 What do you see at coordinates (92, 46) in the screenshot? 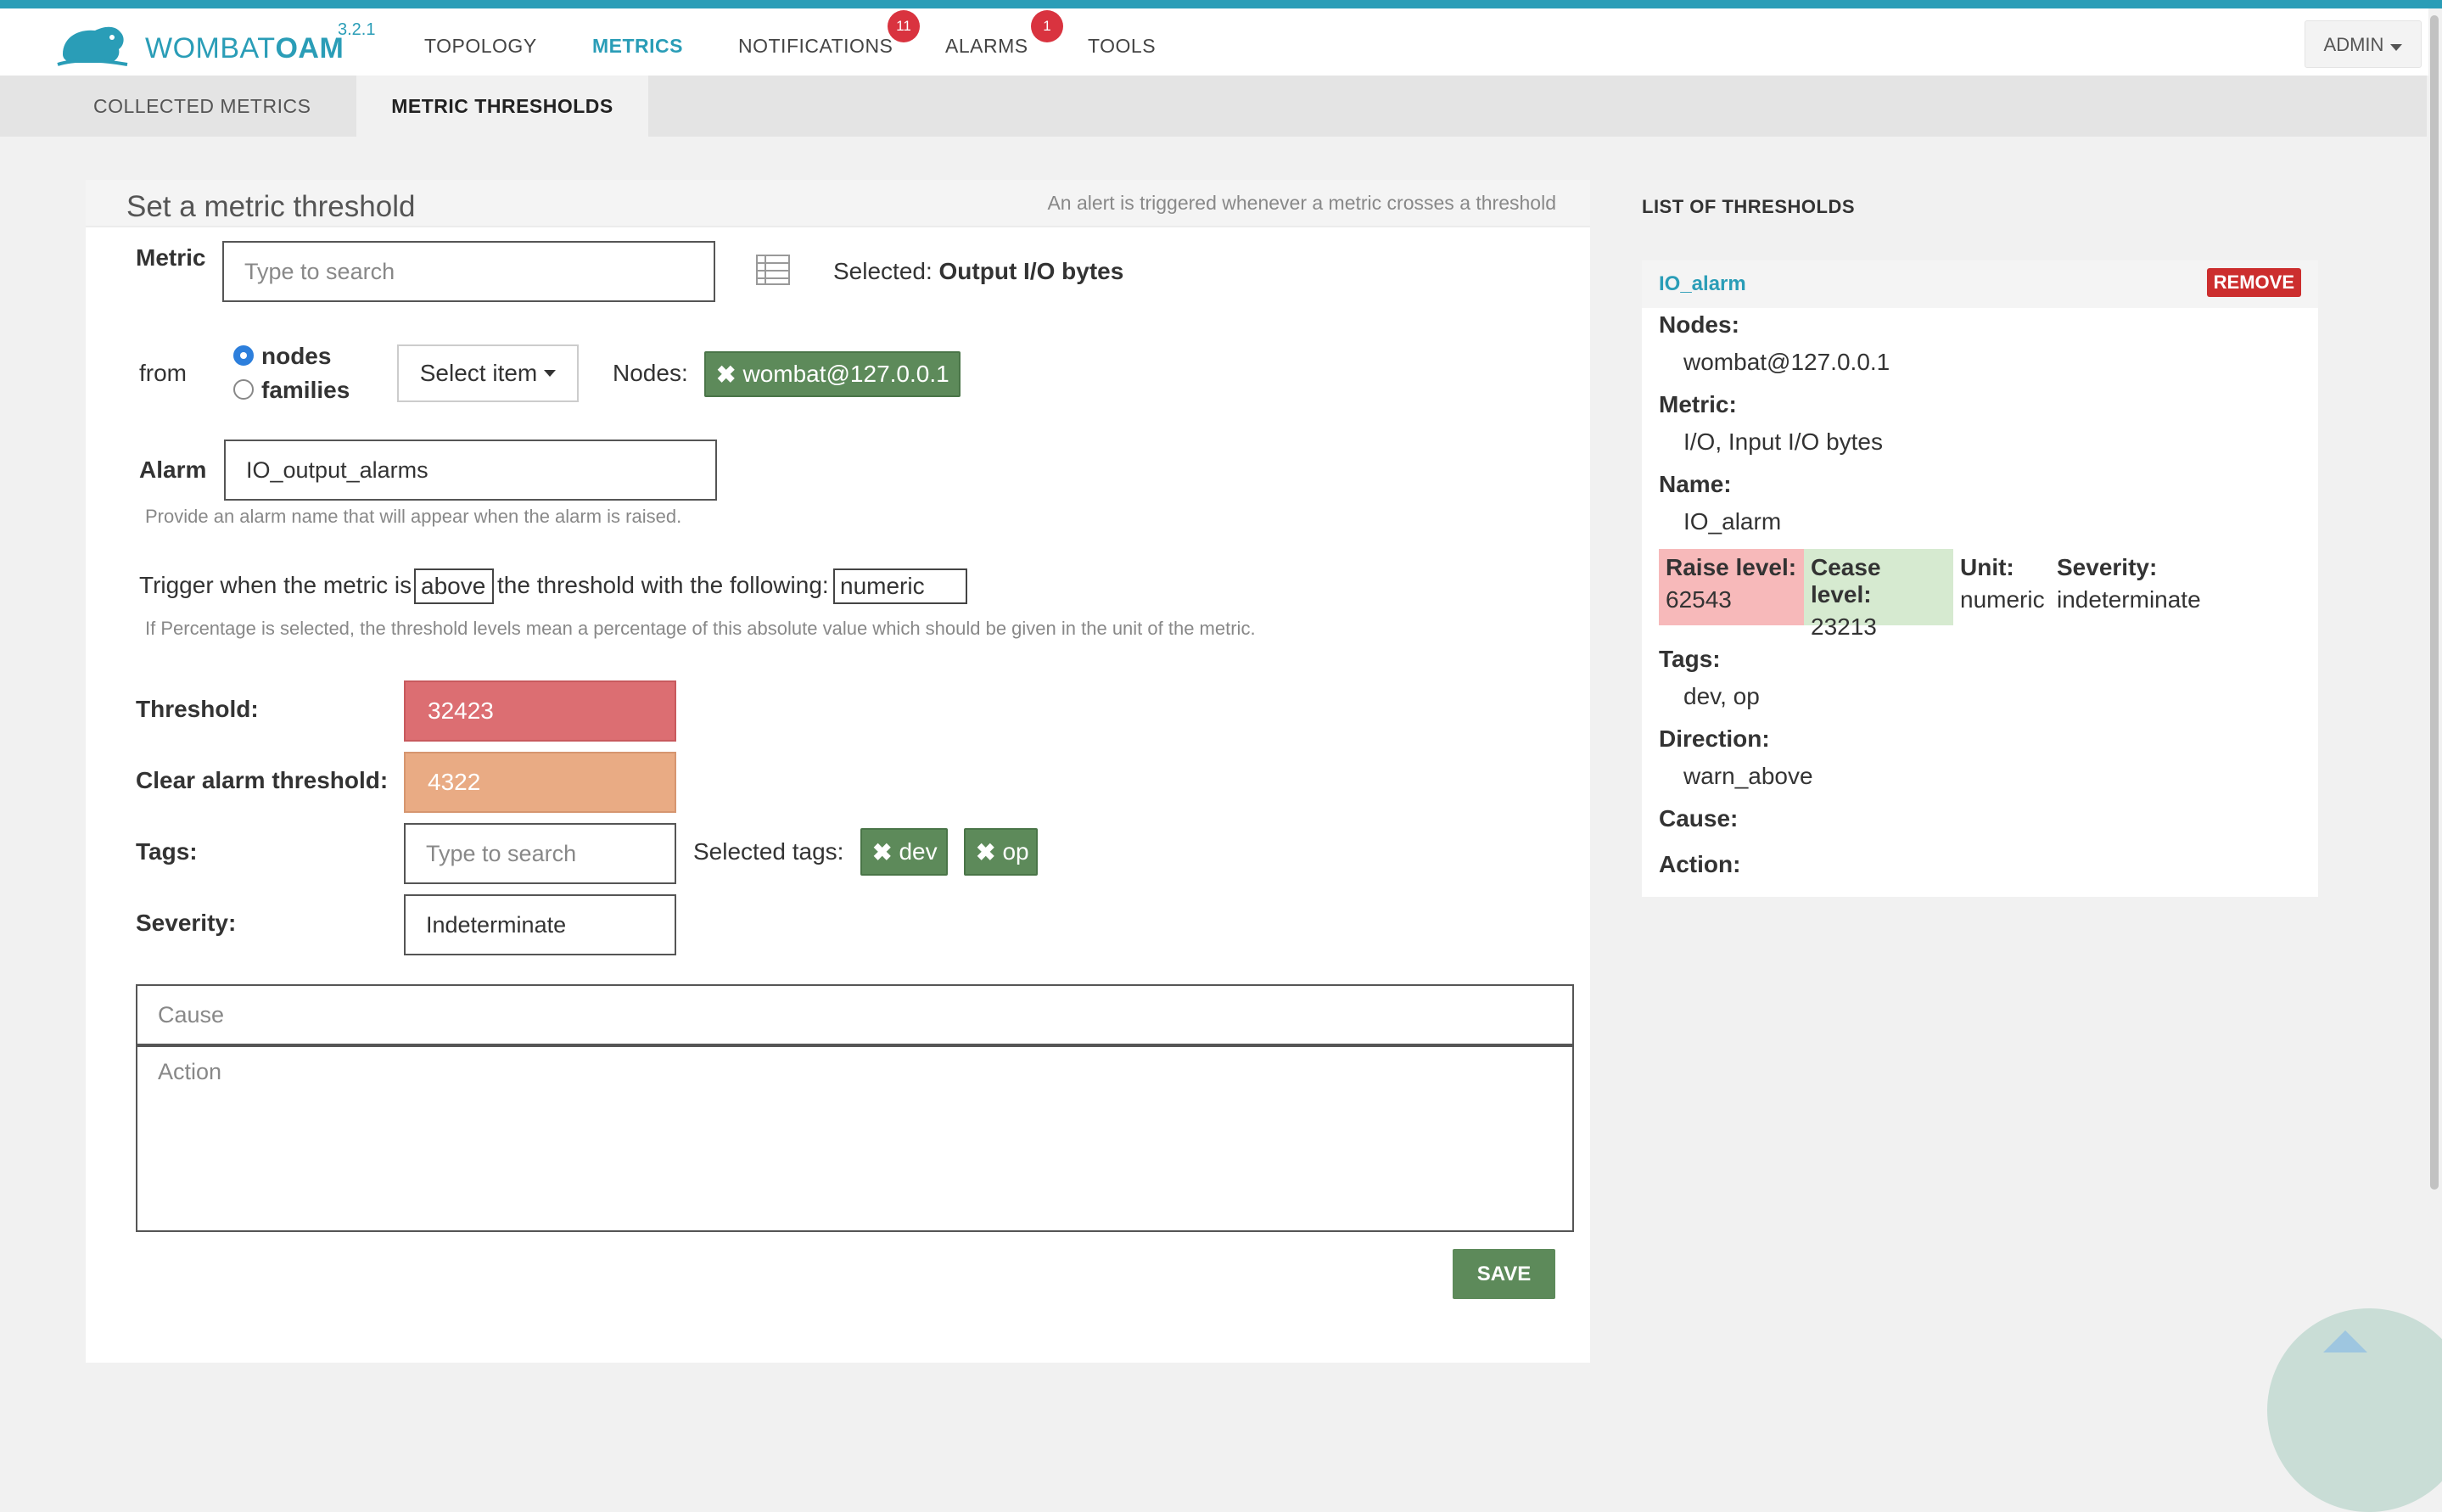
I see `wombat-logo-icon` at bounding box center [92, 46].